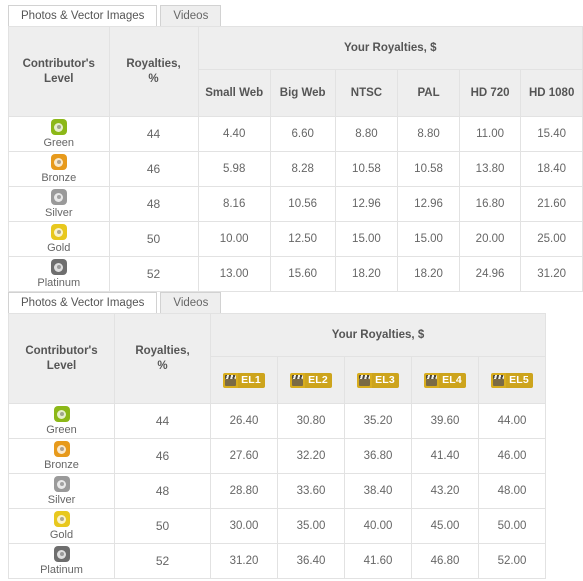  I want to click on value-cell-el3: 38.40, so click(378, 491).